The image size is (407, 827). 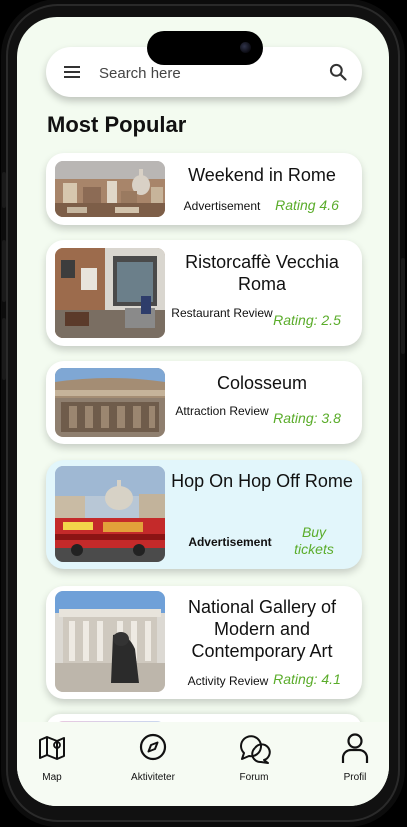 I want to click on card-title: Hop On Hop Off Rome, so click(x=262, y=481).